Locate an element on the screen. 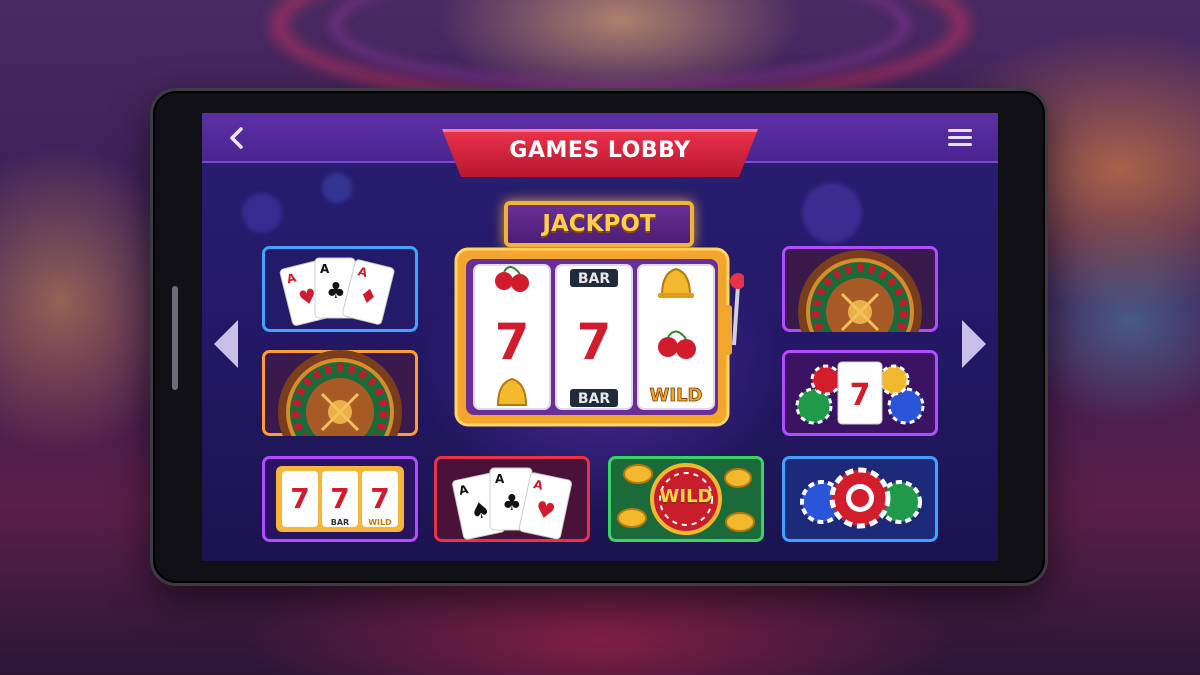 Image resolution: width=1200 pixels, height=675 pixels. bar-symbol: BAR is located at coordinates (594, 279).